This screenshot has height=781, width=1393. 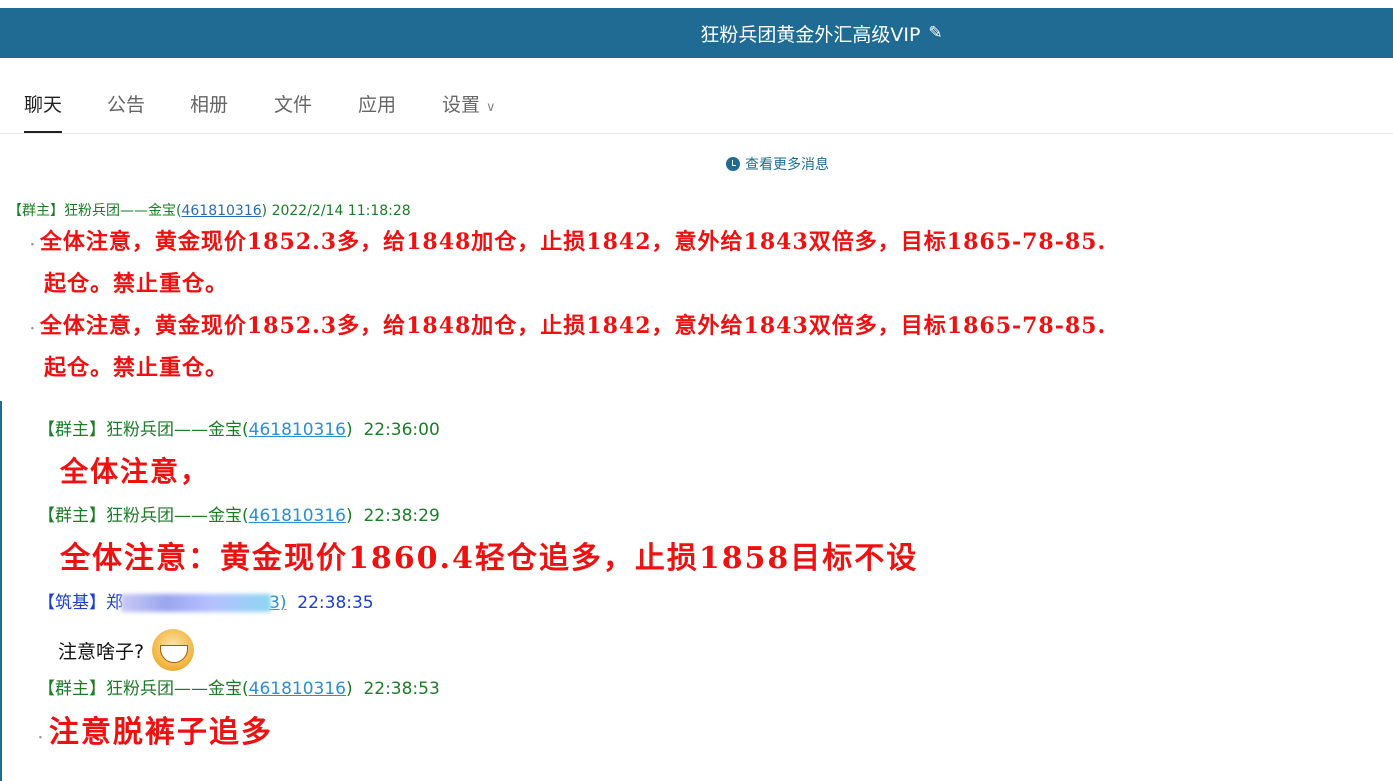 I want to click on message-text: · 注意脱裤子追多, so click(x=155, y=729).